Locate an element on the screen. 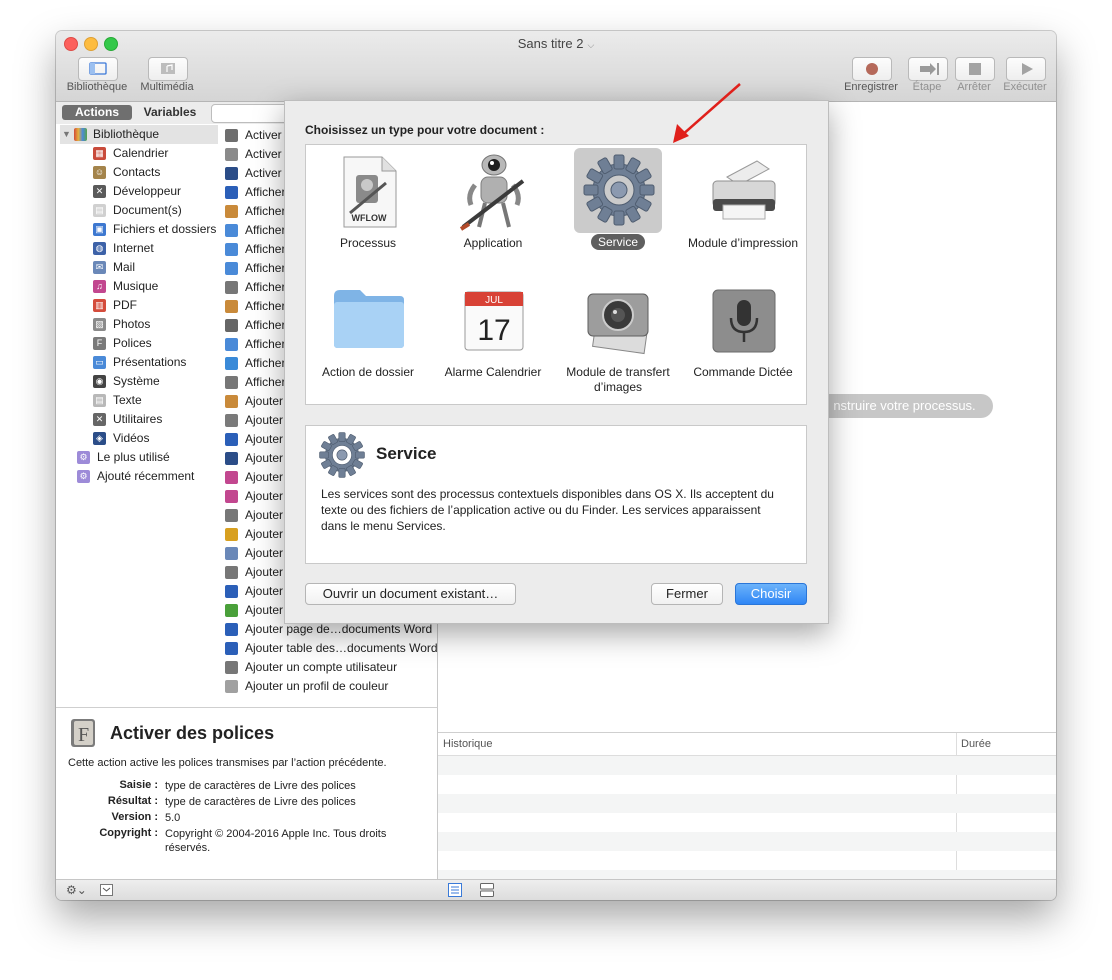  history-log: Historique Durée is located at coordinates (747, 806).